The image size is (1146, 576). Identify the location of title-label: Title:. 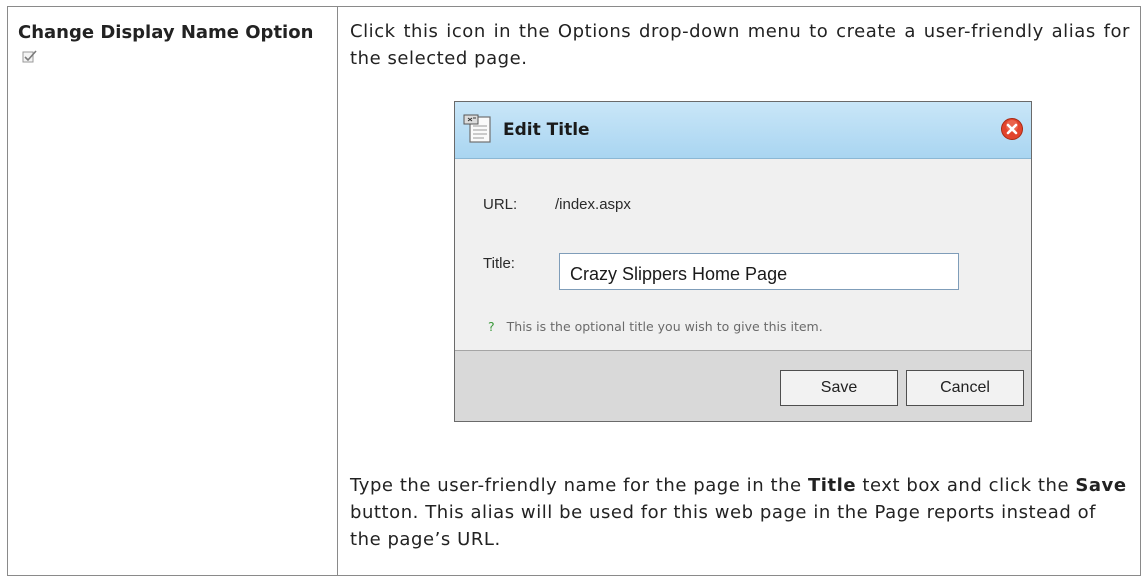
(499, 263).